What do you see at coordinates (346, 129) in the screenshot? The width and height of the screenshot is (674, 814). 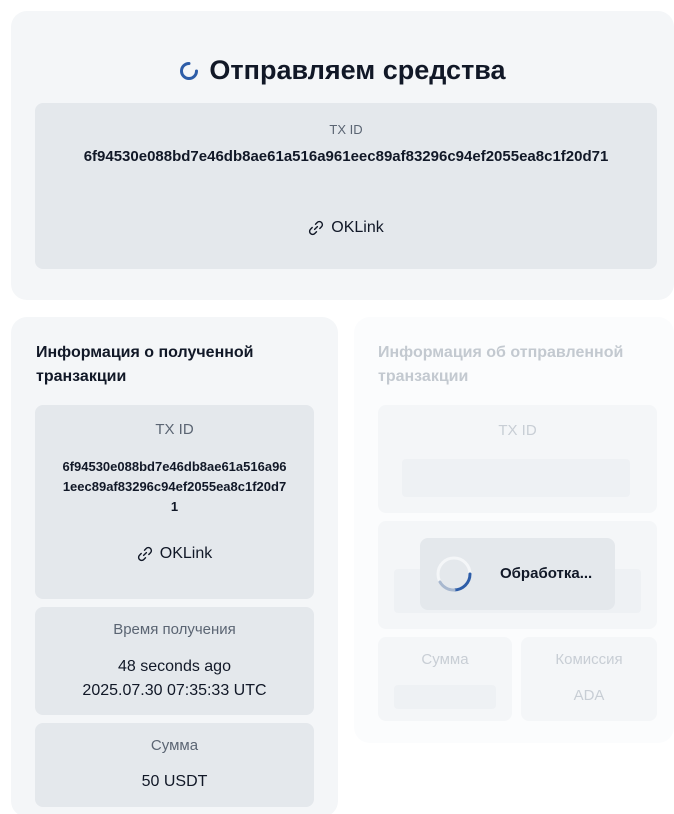 I see `txid-label: TX ID` at bounding box center [346, 129].